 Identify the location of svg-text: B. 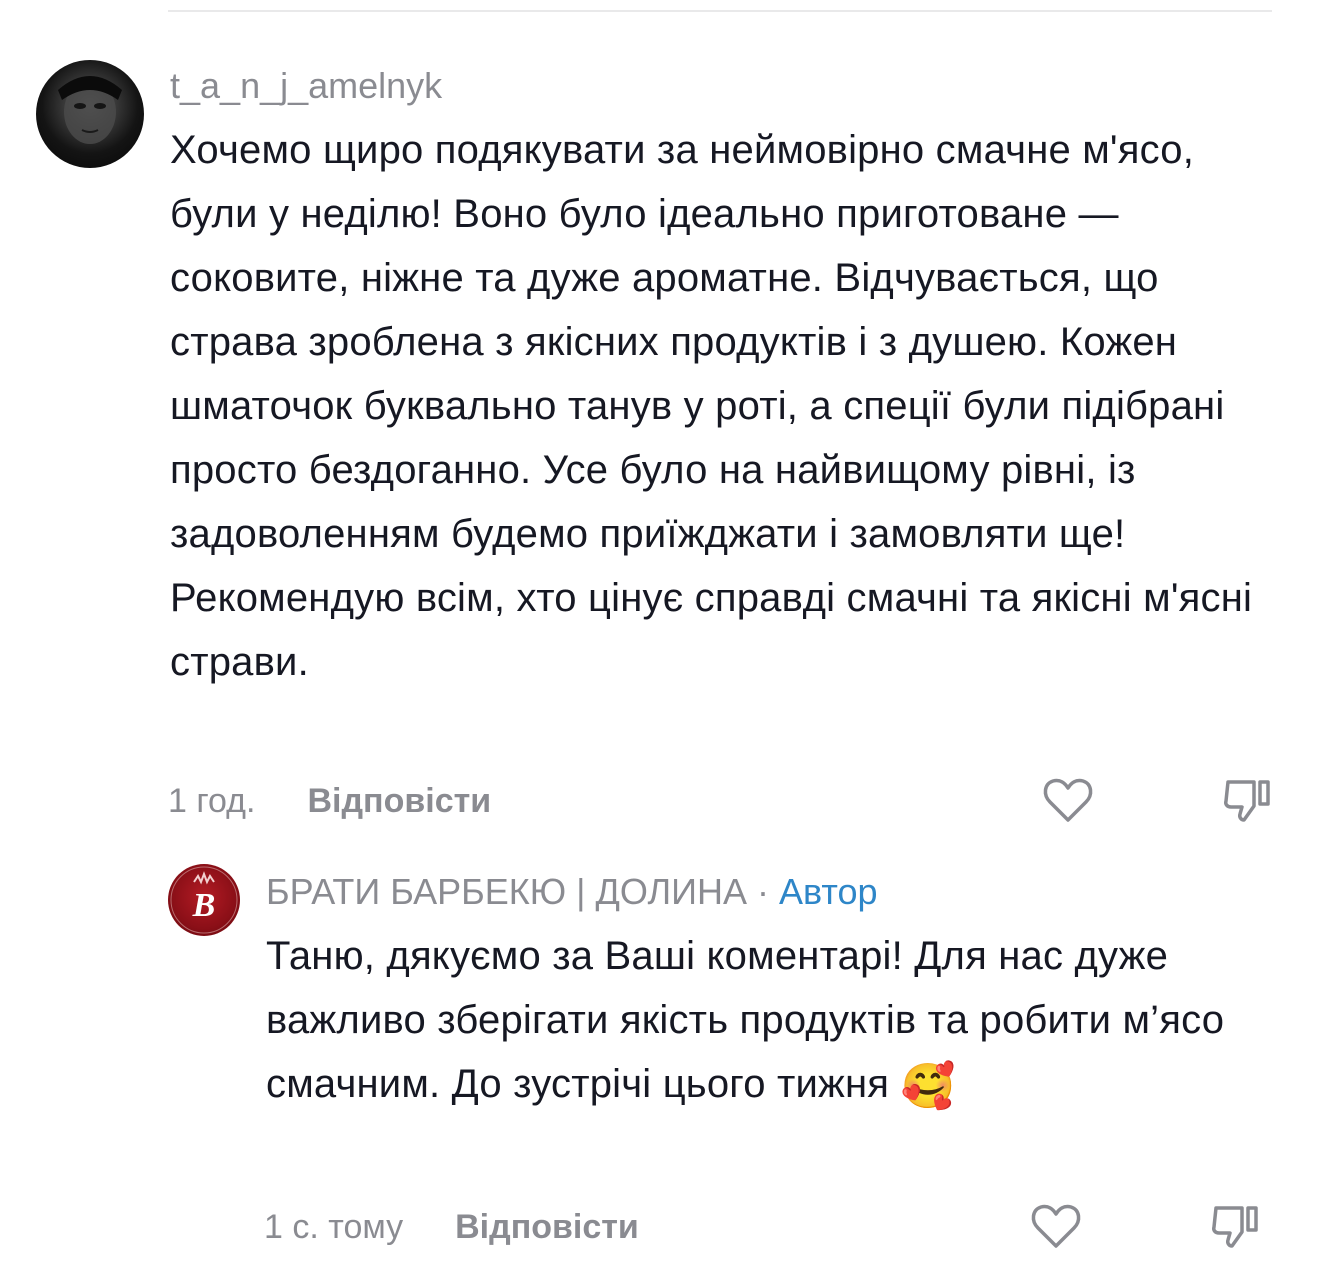
(204, 905).